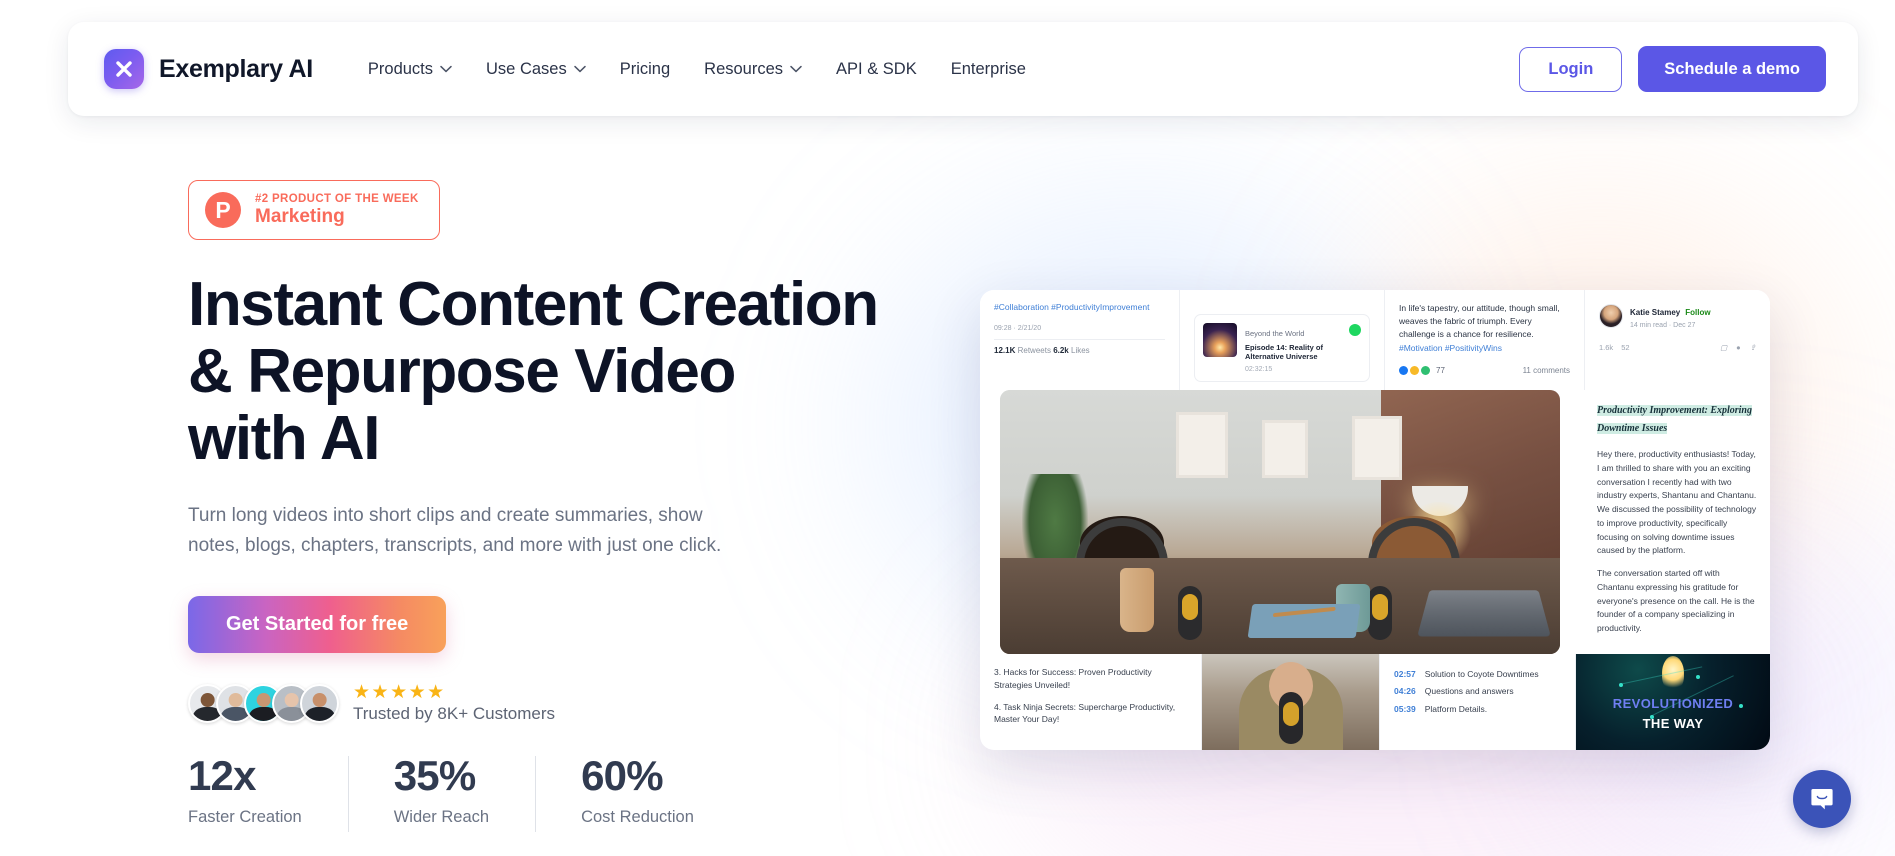 The image size is (1895, 856). What do you see at coordinates (1723, 347) in the screenshot?
I see `bookmark-icon: ▢` at bounding box center [1723, 347].